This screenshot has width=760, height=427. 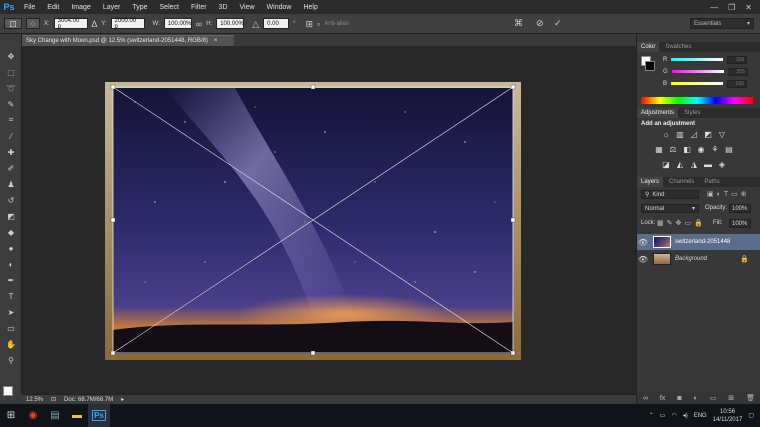 I want to click on tool-preset-picker: ⊡, so click(x=13, y=23).